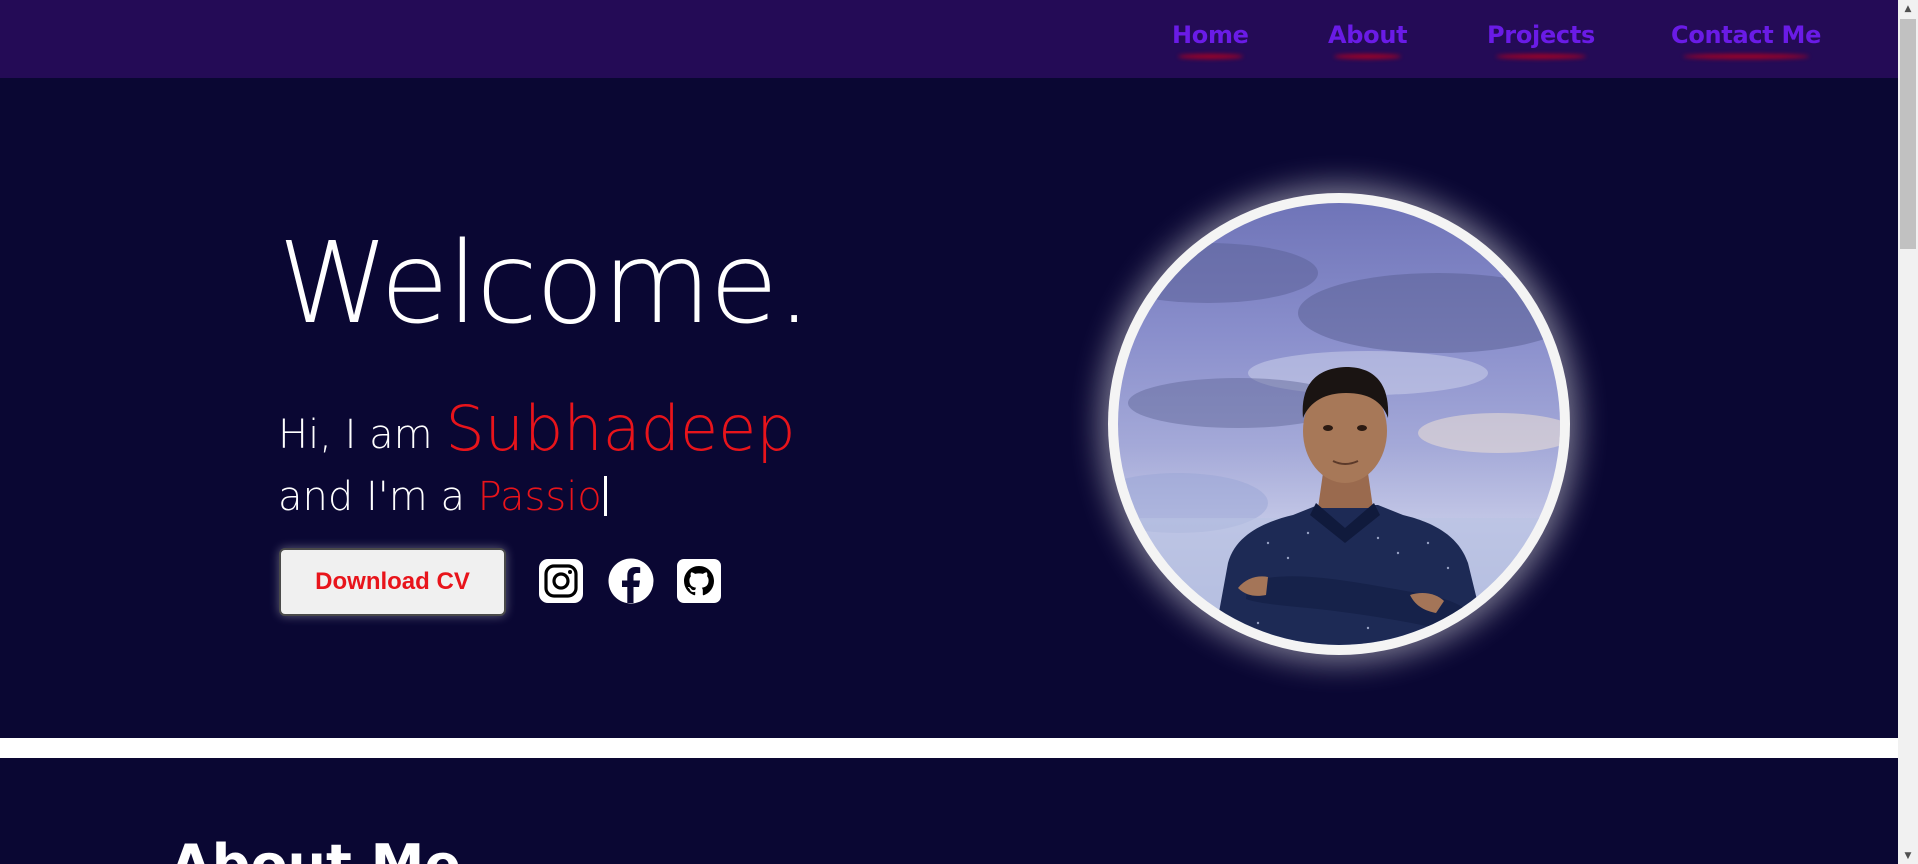  I want to click on nav-projects-link: Projects, so click(1541, 40).